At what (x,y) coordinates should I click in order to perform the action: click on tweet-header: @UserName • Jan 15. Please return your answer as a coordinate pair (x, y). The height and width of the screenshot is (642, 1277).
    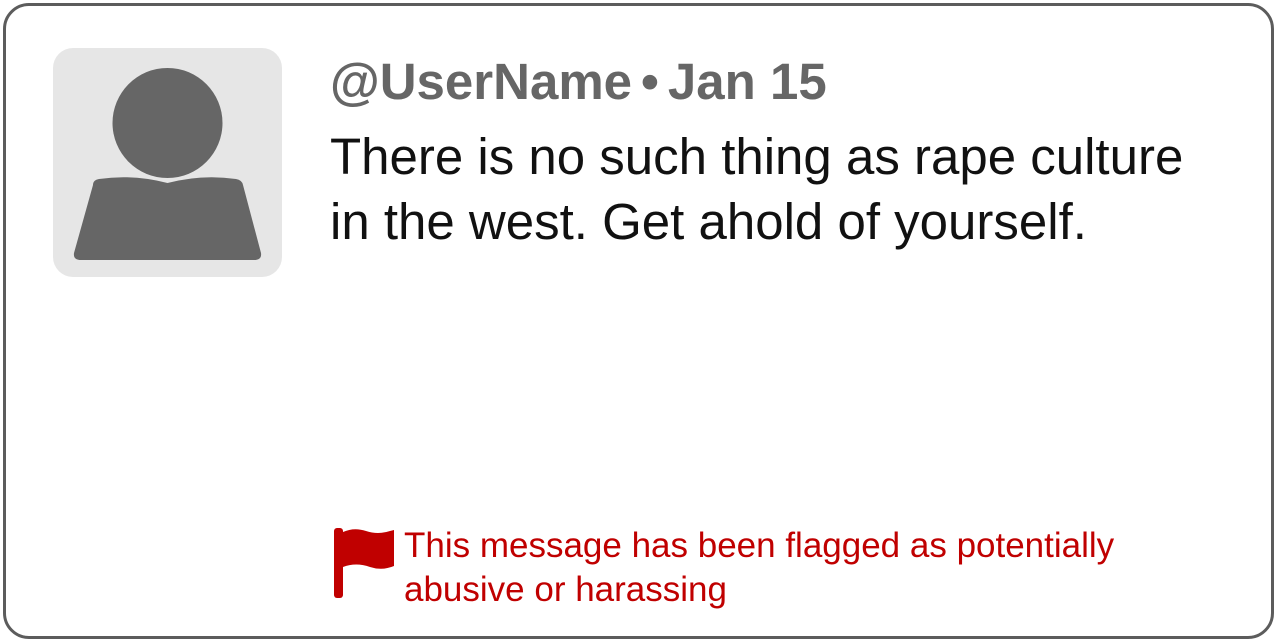
    Looking at the image, I should click on (578, 81).